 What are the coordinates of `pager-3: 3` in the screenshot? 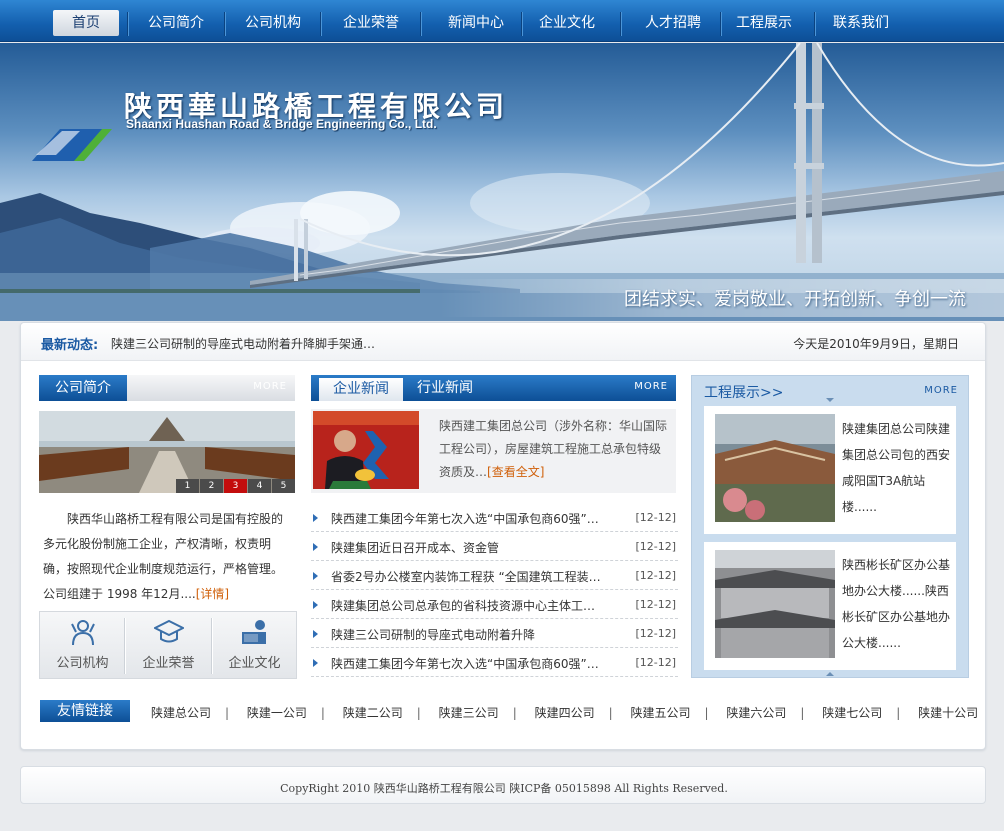 It's located at (235, 486).